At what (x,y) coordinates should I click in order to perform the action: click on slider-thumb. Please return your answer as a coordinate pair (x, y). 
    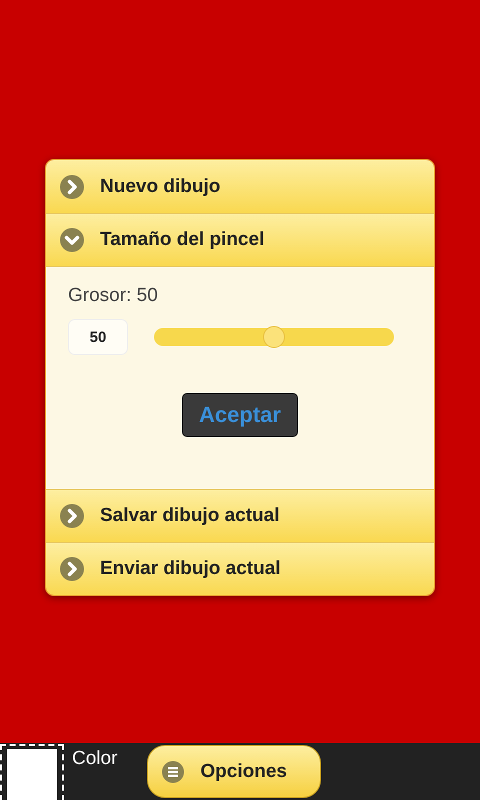
    Looking at the image, I should click on (274, 337).